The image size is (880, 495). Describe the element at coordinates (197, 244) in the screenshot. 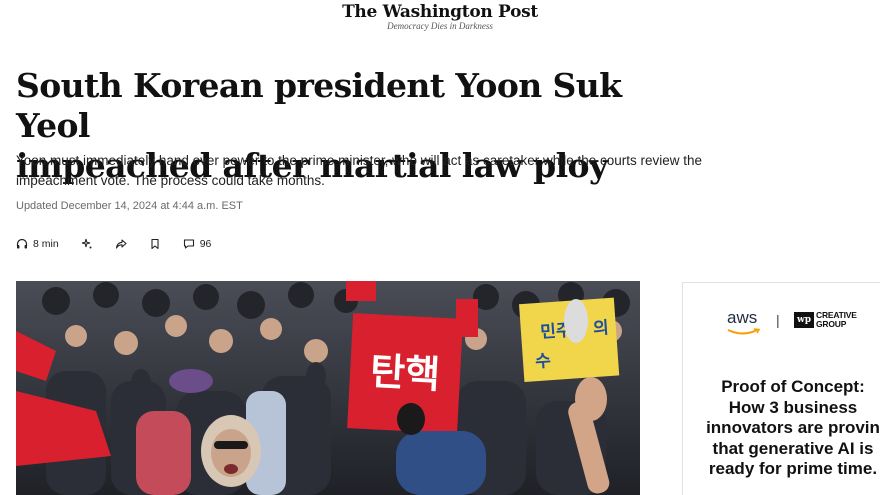

I see `comments-button: 96` at that location.